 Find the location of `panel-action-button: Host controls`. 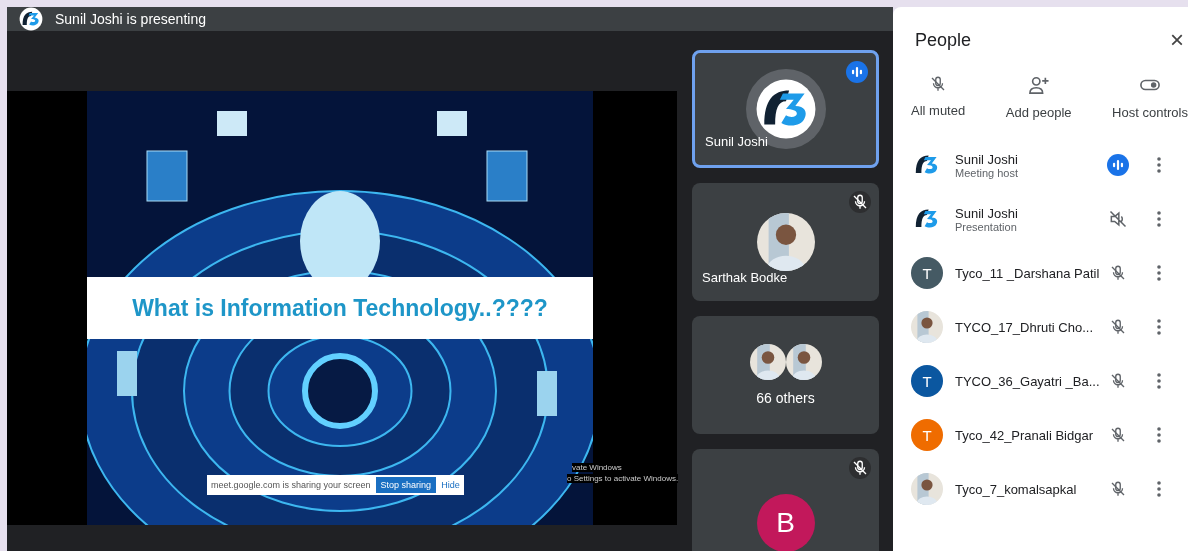

panel-action-button: Host controls is located at coordinates (1150, 97).